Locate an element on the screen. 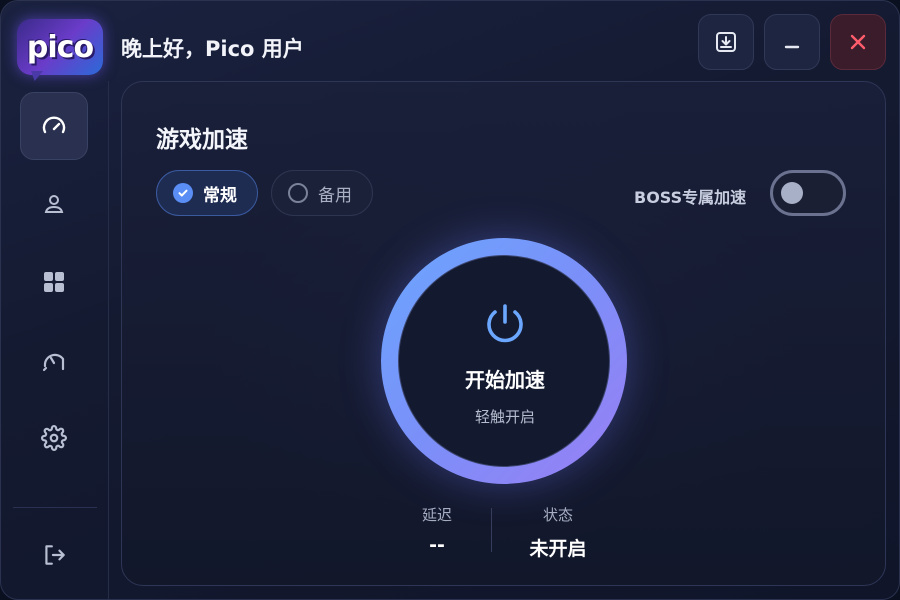 The height and width of the screenshot is (600, 900). apps-grid-icon is located at coordinates (54, 282).